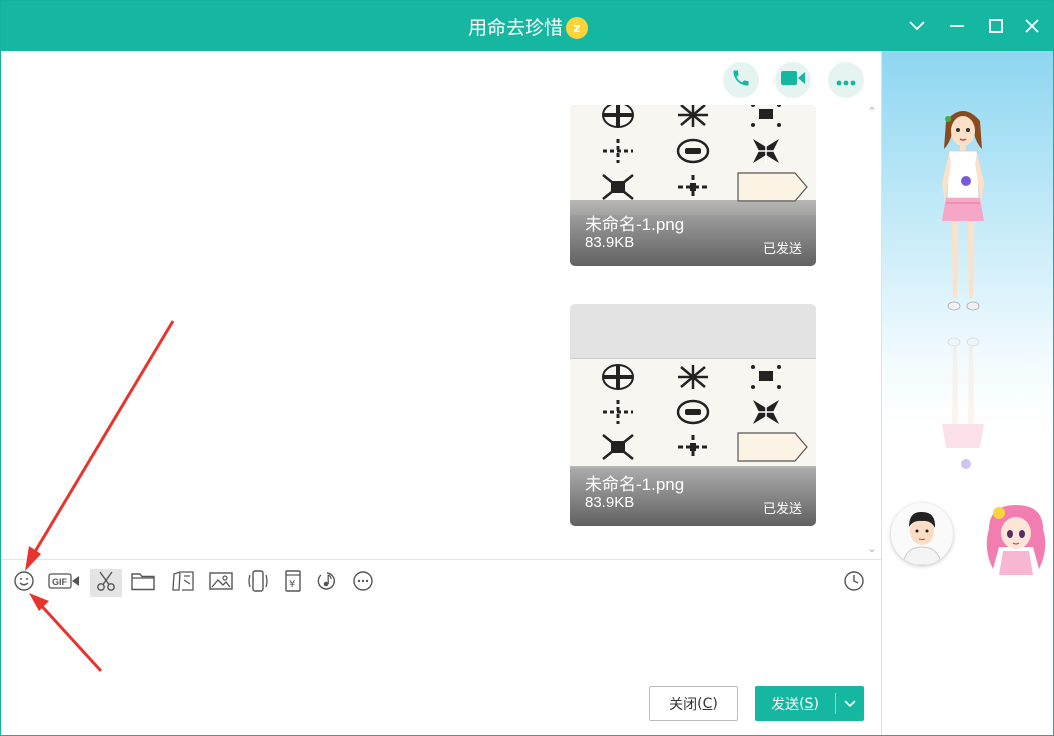 This screenshot has height=736, width=1054. I want to click on input-toolbar: GIF ¥, so click(441, 581).